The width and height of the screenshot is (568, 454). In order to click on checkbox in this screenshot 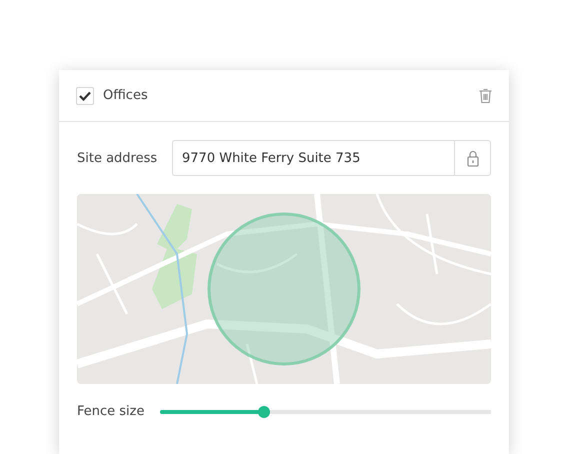, I will do `click(85, 95)`.